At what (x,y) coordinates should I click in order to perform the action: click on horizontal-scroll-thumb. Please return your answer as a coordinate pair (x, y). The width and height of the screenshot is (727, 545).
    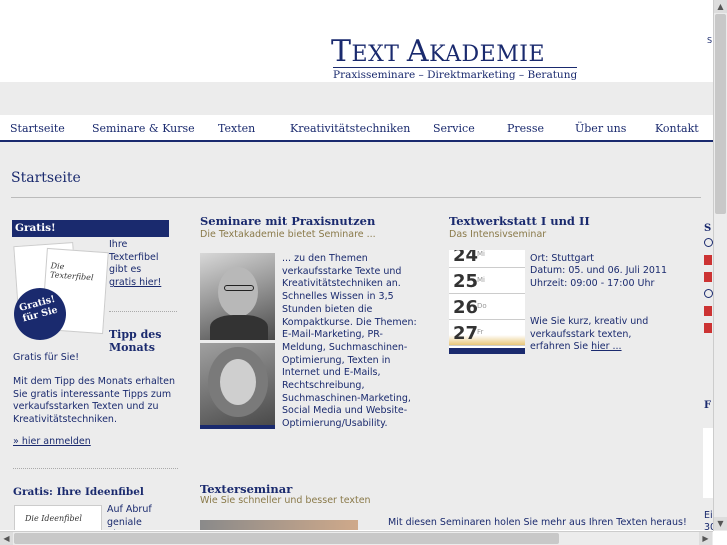
    Looking at the image, I should click on (286, 538).